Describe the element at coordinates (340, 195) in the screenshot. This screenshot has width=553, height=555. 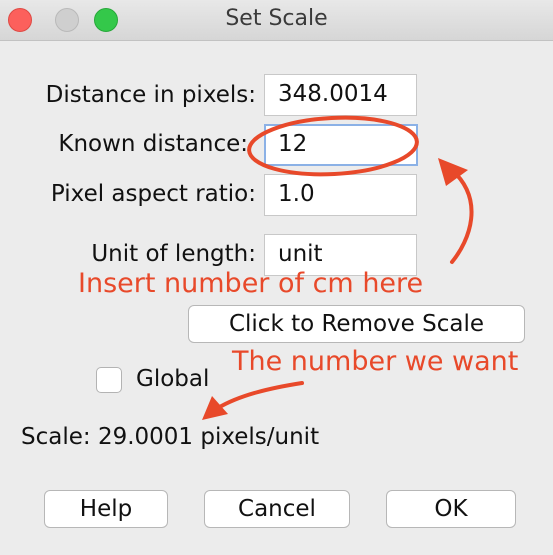
I see `pixel-aspect-ratio-input: 1.0` at that location.